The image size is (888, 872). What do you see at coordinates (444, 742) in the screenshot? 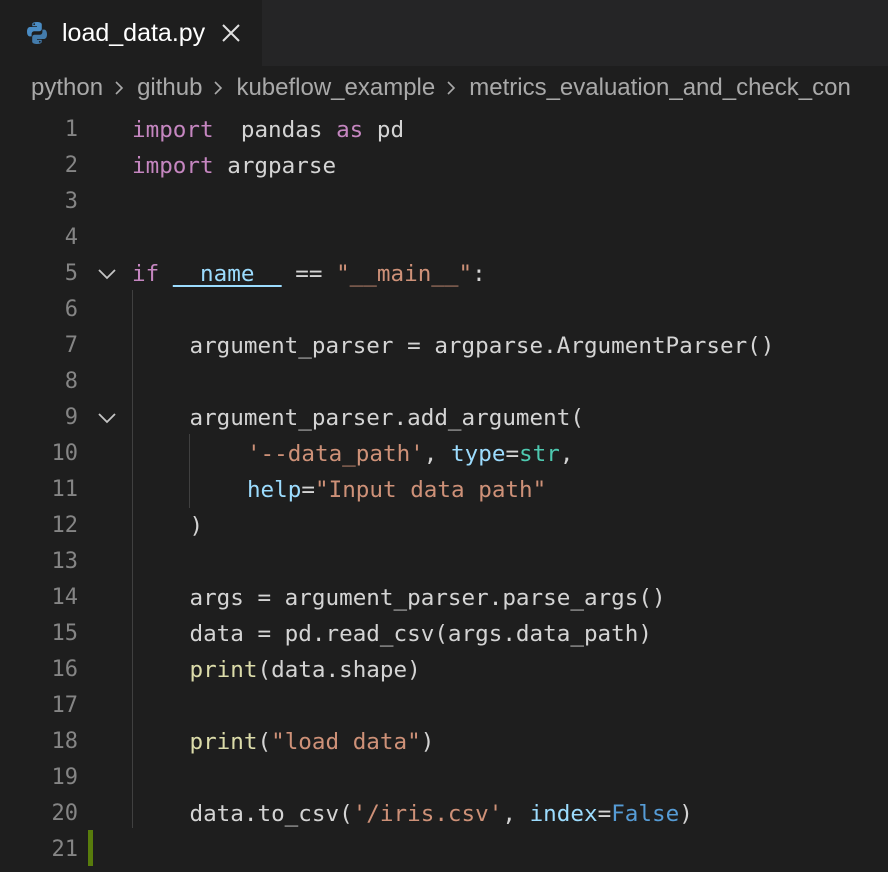
I see `code-line: 18 print("load data")` at bounding box center [444, 742].